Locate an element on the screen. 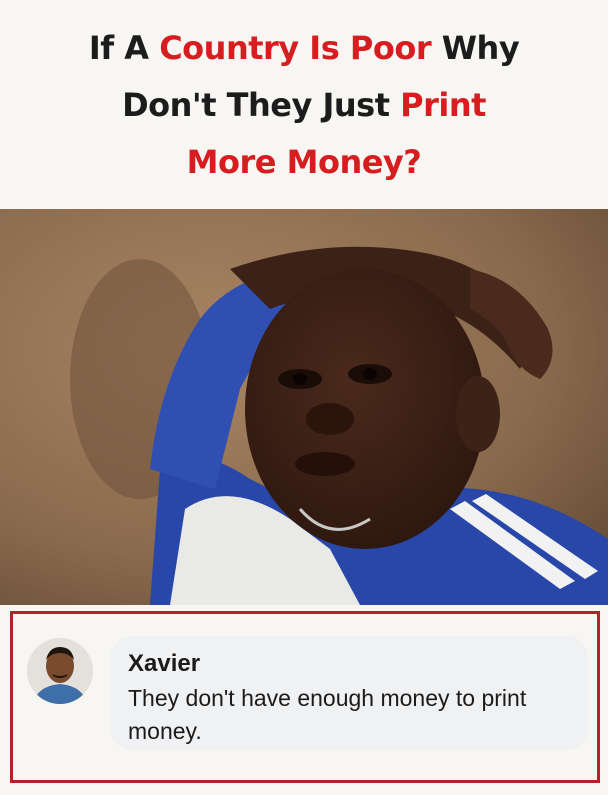  title-text: If A is located at coordinates (124, 48).